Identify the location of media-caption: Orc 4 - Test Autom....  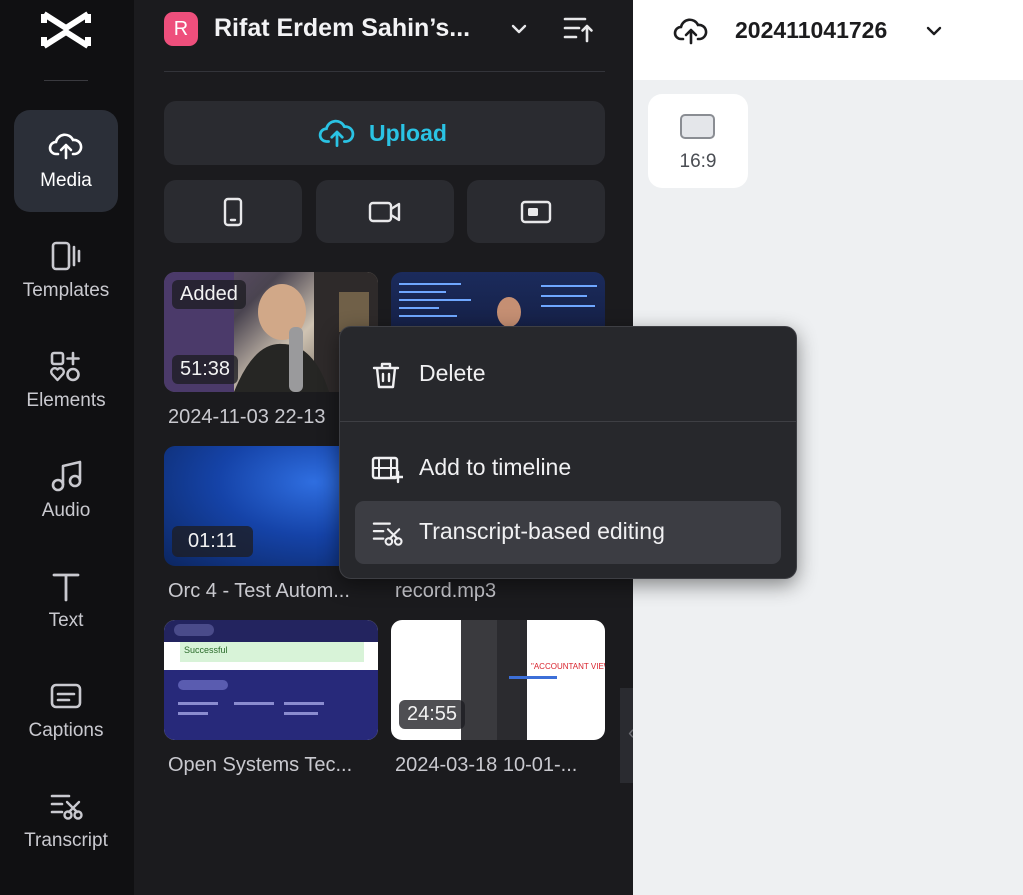
(259, 591).